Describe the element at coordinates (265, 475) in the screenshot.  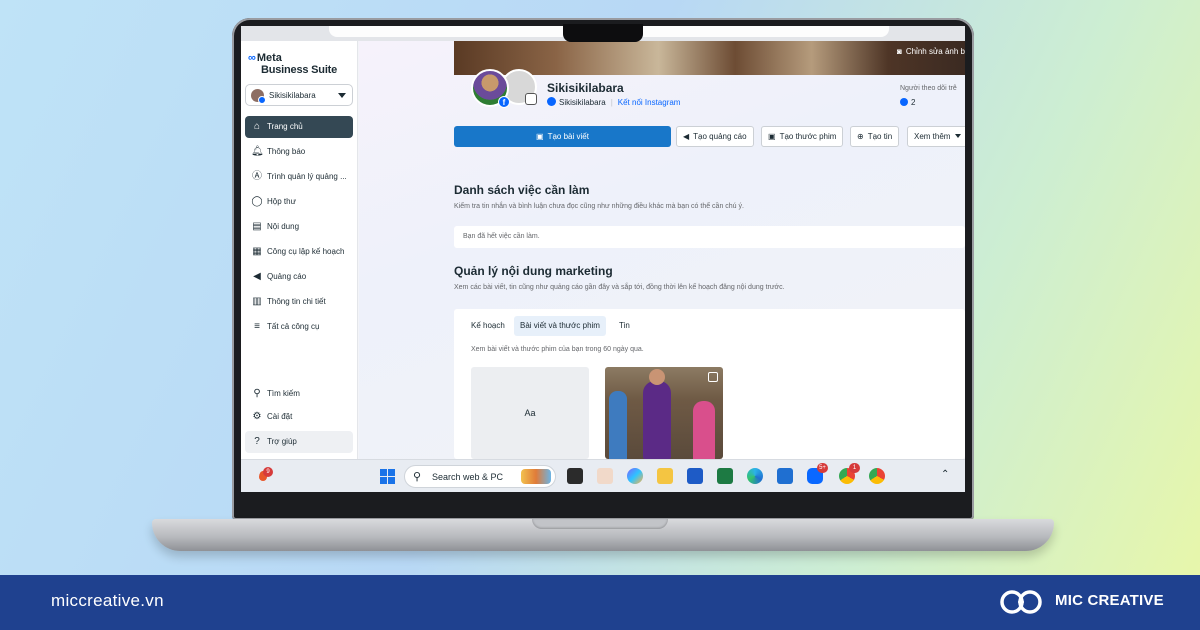
I see `weather-widget: 9` at that location.